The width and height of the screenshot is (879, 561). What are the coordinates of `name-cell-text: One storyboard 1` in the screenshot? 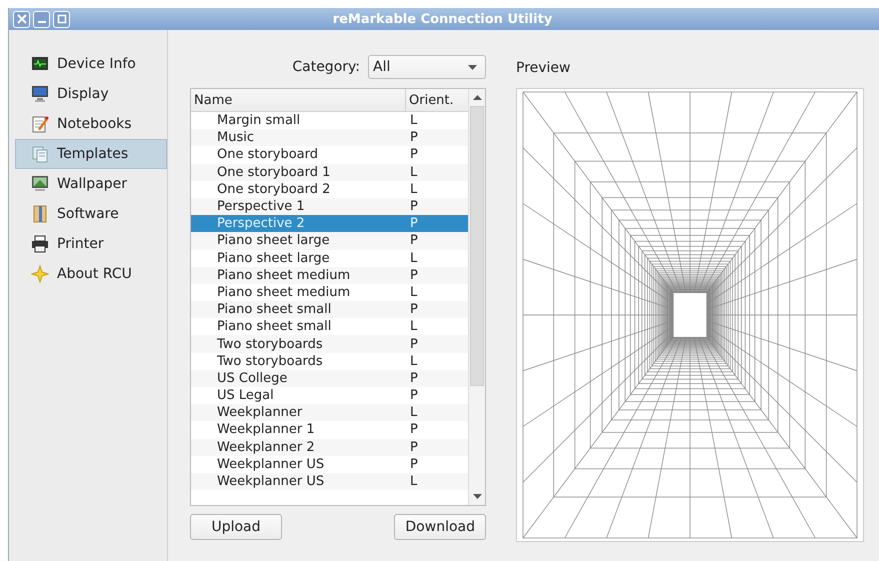 It's located at (274, 172).